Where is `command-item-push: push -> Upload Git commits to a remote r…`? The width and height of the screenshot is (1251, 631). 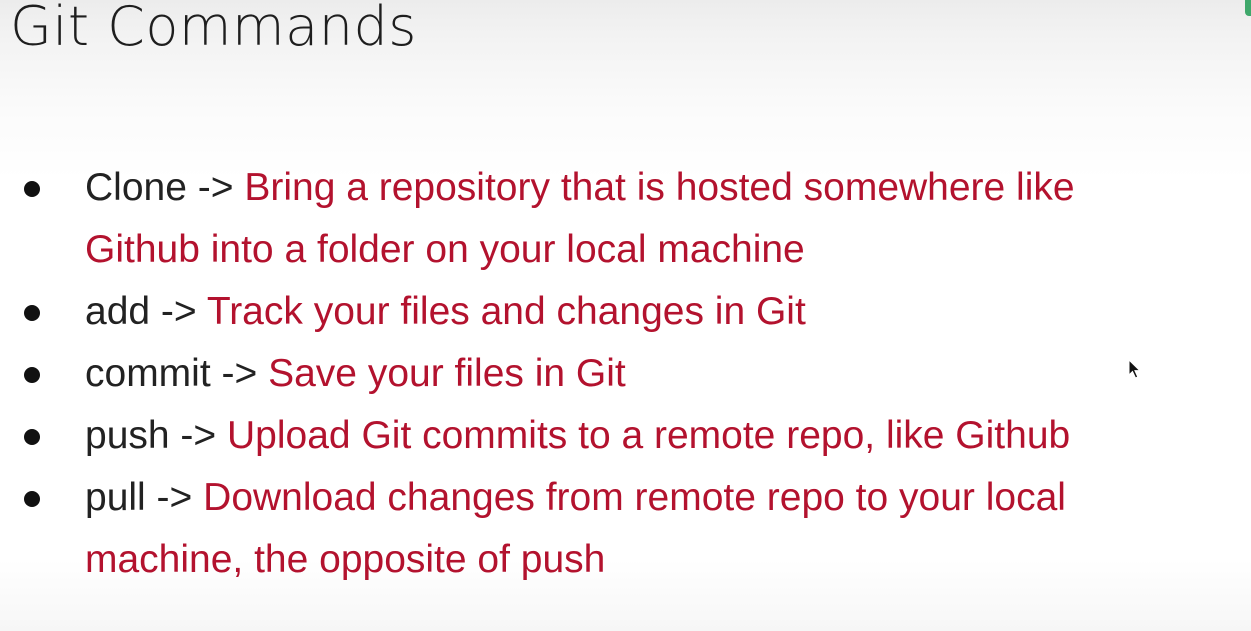
command-item-push: push -> Upload Git commits to a remote r… is located at coordinates (631, 436).